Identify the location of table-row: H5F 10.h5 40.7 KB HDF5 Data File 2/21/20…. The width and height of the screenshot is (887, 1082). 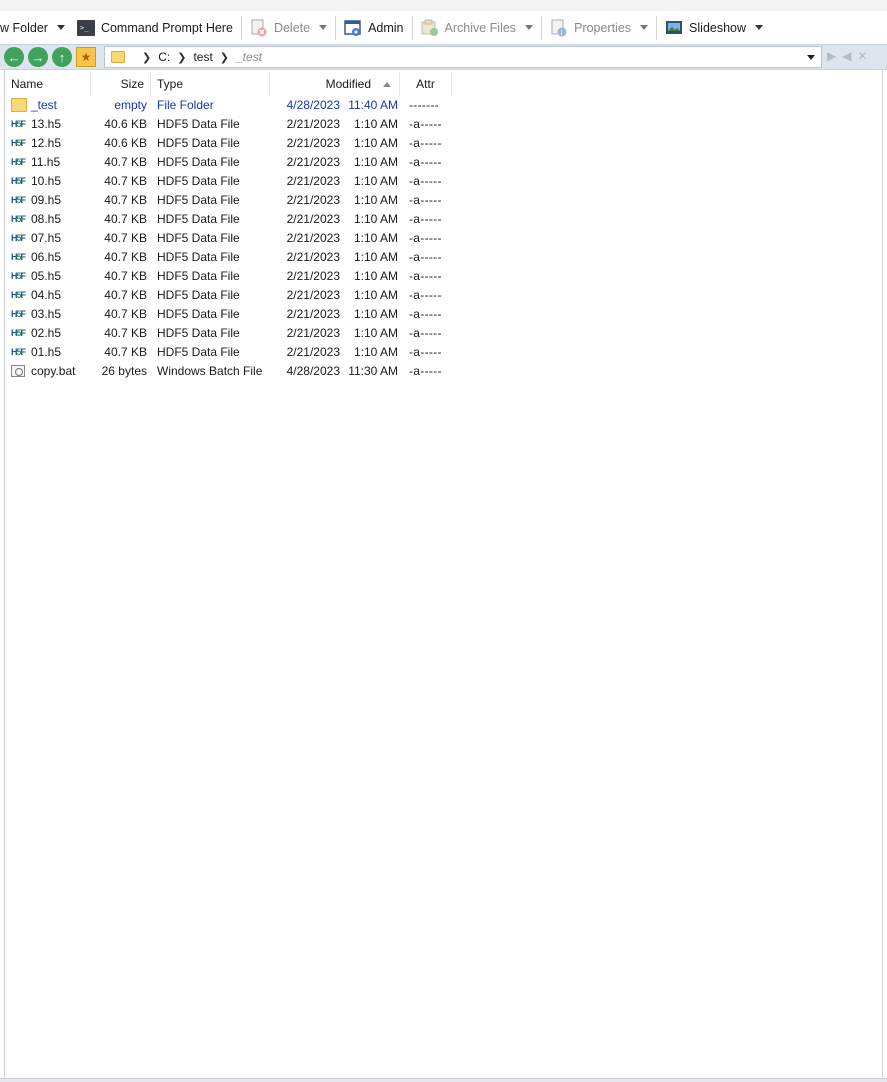
(235, 180).